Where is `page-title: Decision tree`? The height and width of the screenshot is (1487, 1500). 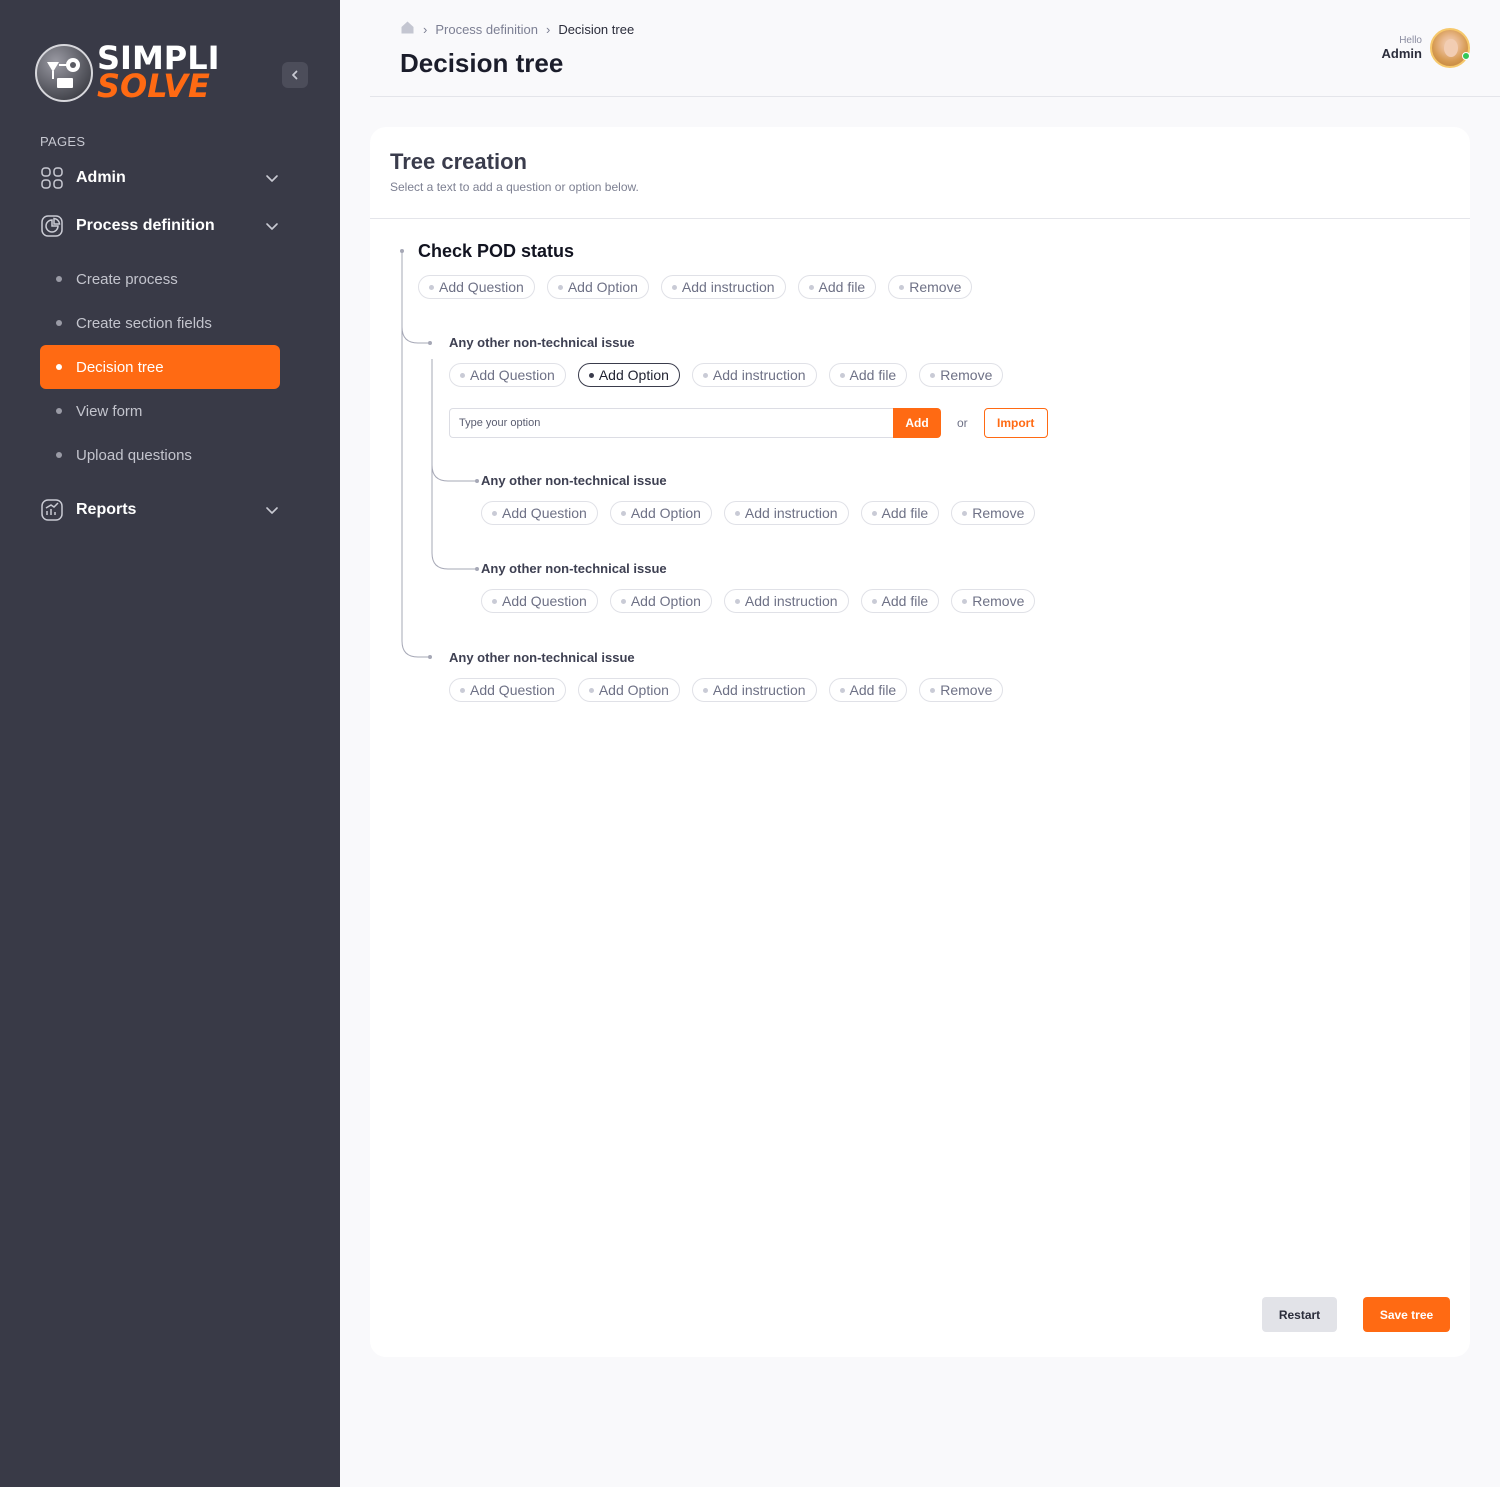
page-title: Decision tree is located at coordinates (482, 63).